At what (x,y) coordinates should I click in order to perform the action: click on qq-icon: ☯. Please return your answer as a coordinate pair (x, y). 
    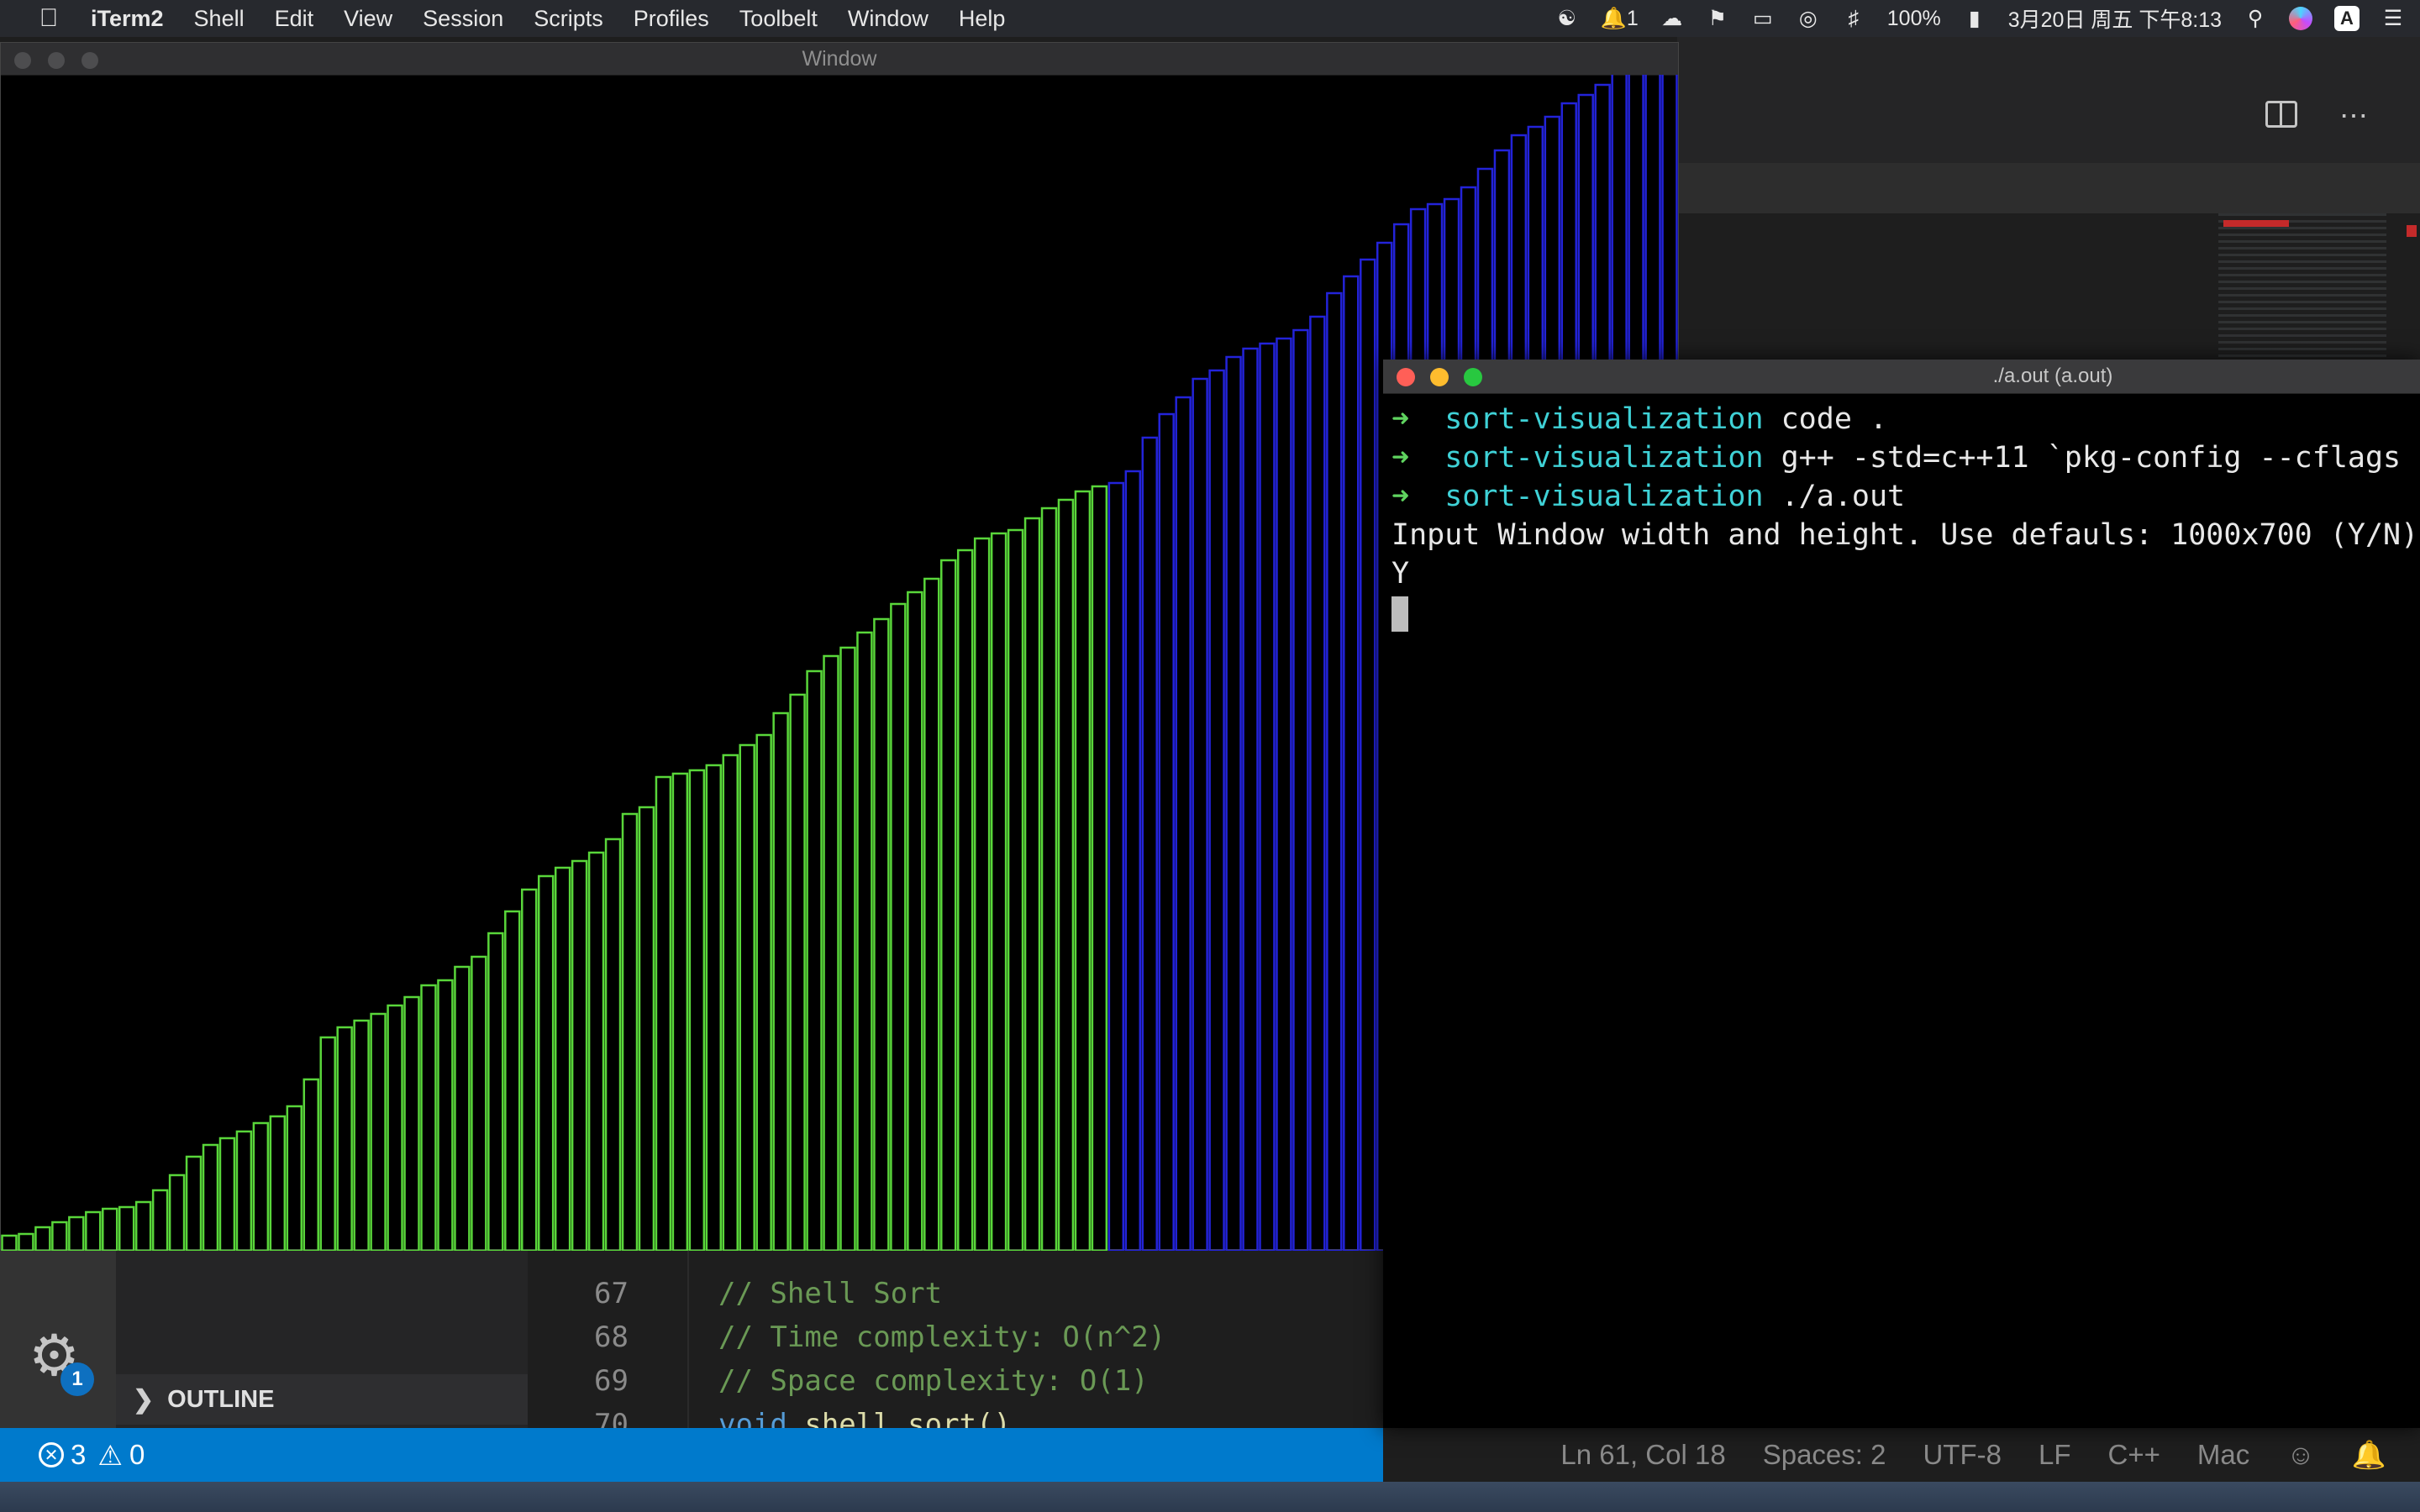
    Looking at the image, I should click on (1567, 18).